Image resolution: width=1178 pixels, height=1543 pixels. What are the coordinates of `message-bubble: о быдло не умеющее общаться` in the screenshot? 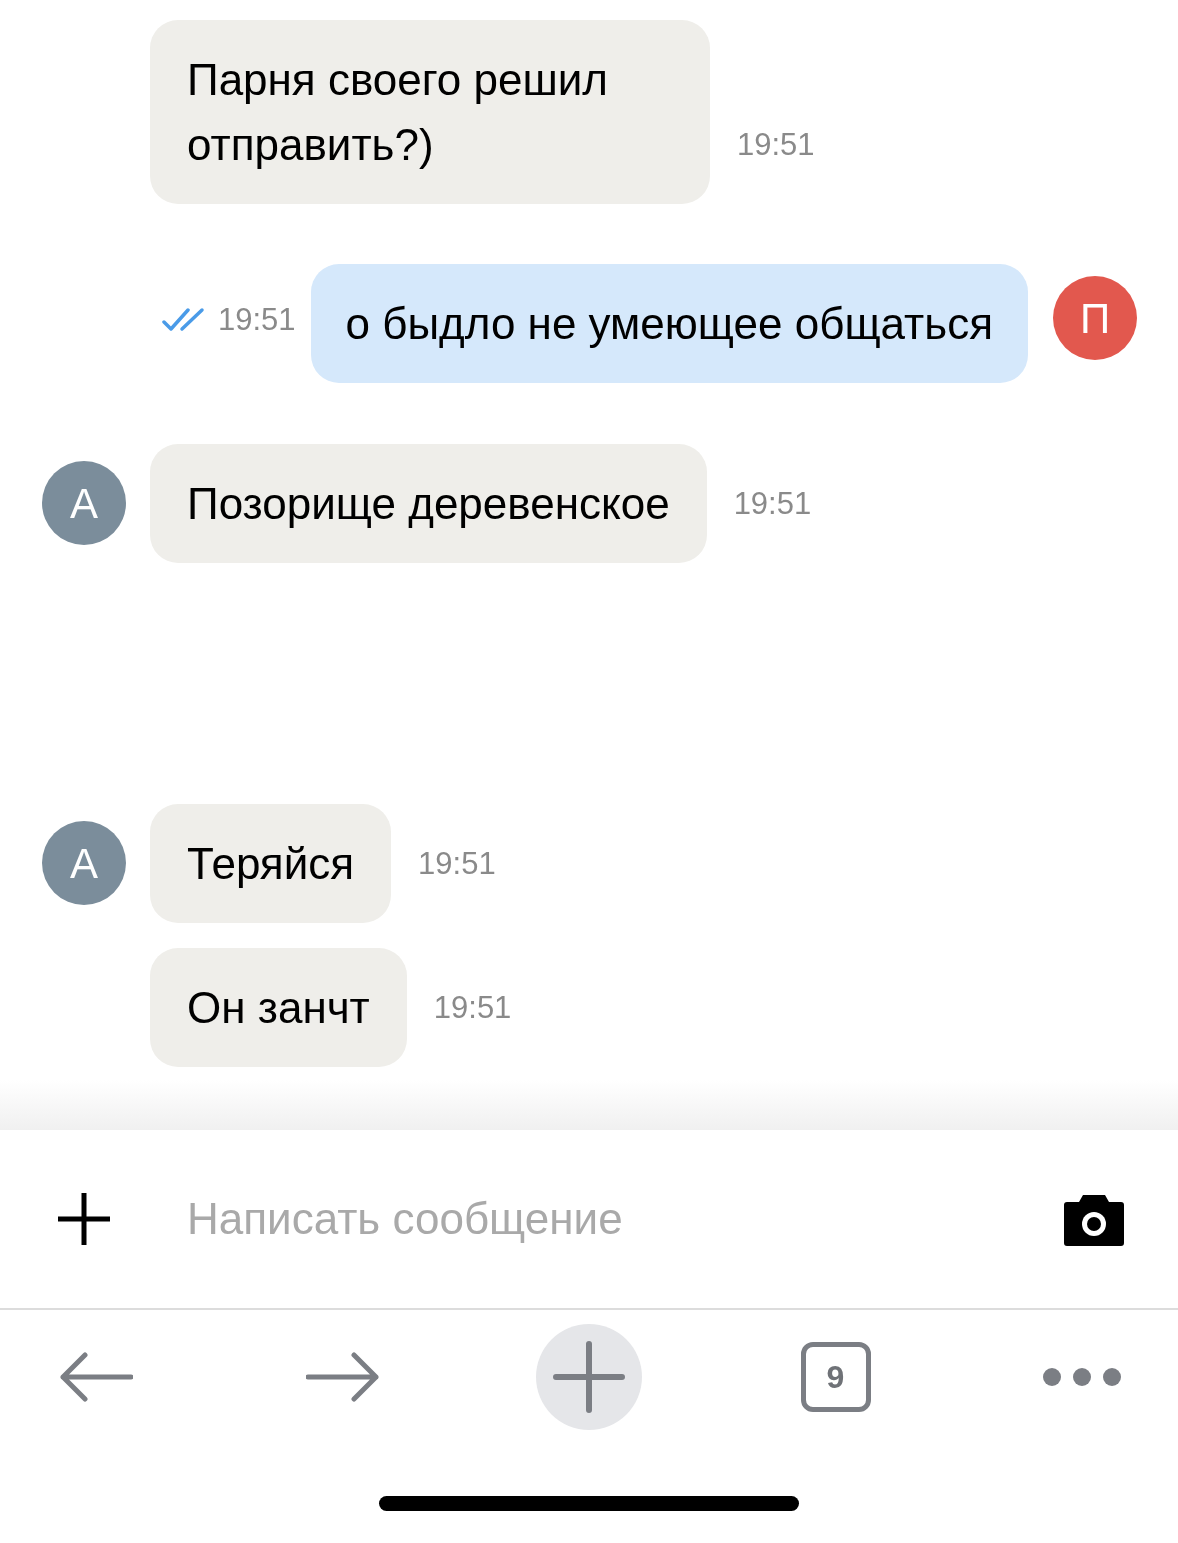 It's located at (669, 323).